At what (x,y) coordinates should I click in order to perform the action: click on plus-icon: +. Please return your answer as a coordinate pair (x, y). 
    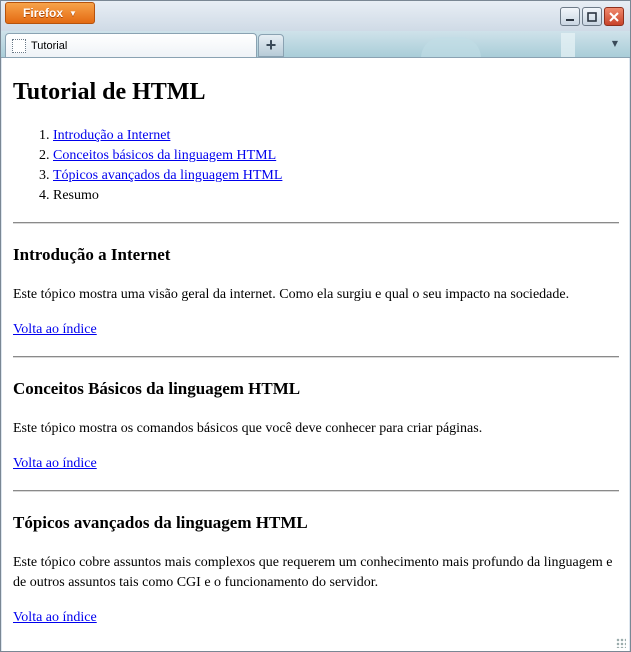
    Looking at the image, I should click on (271, 45).